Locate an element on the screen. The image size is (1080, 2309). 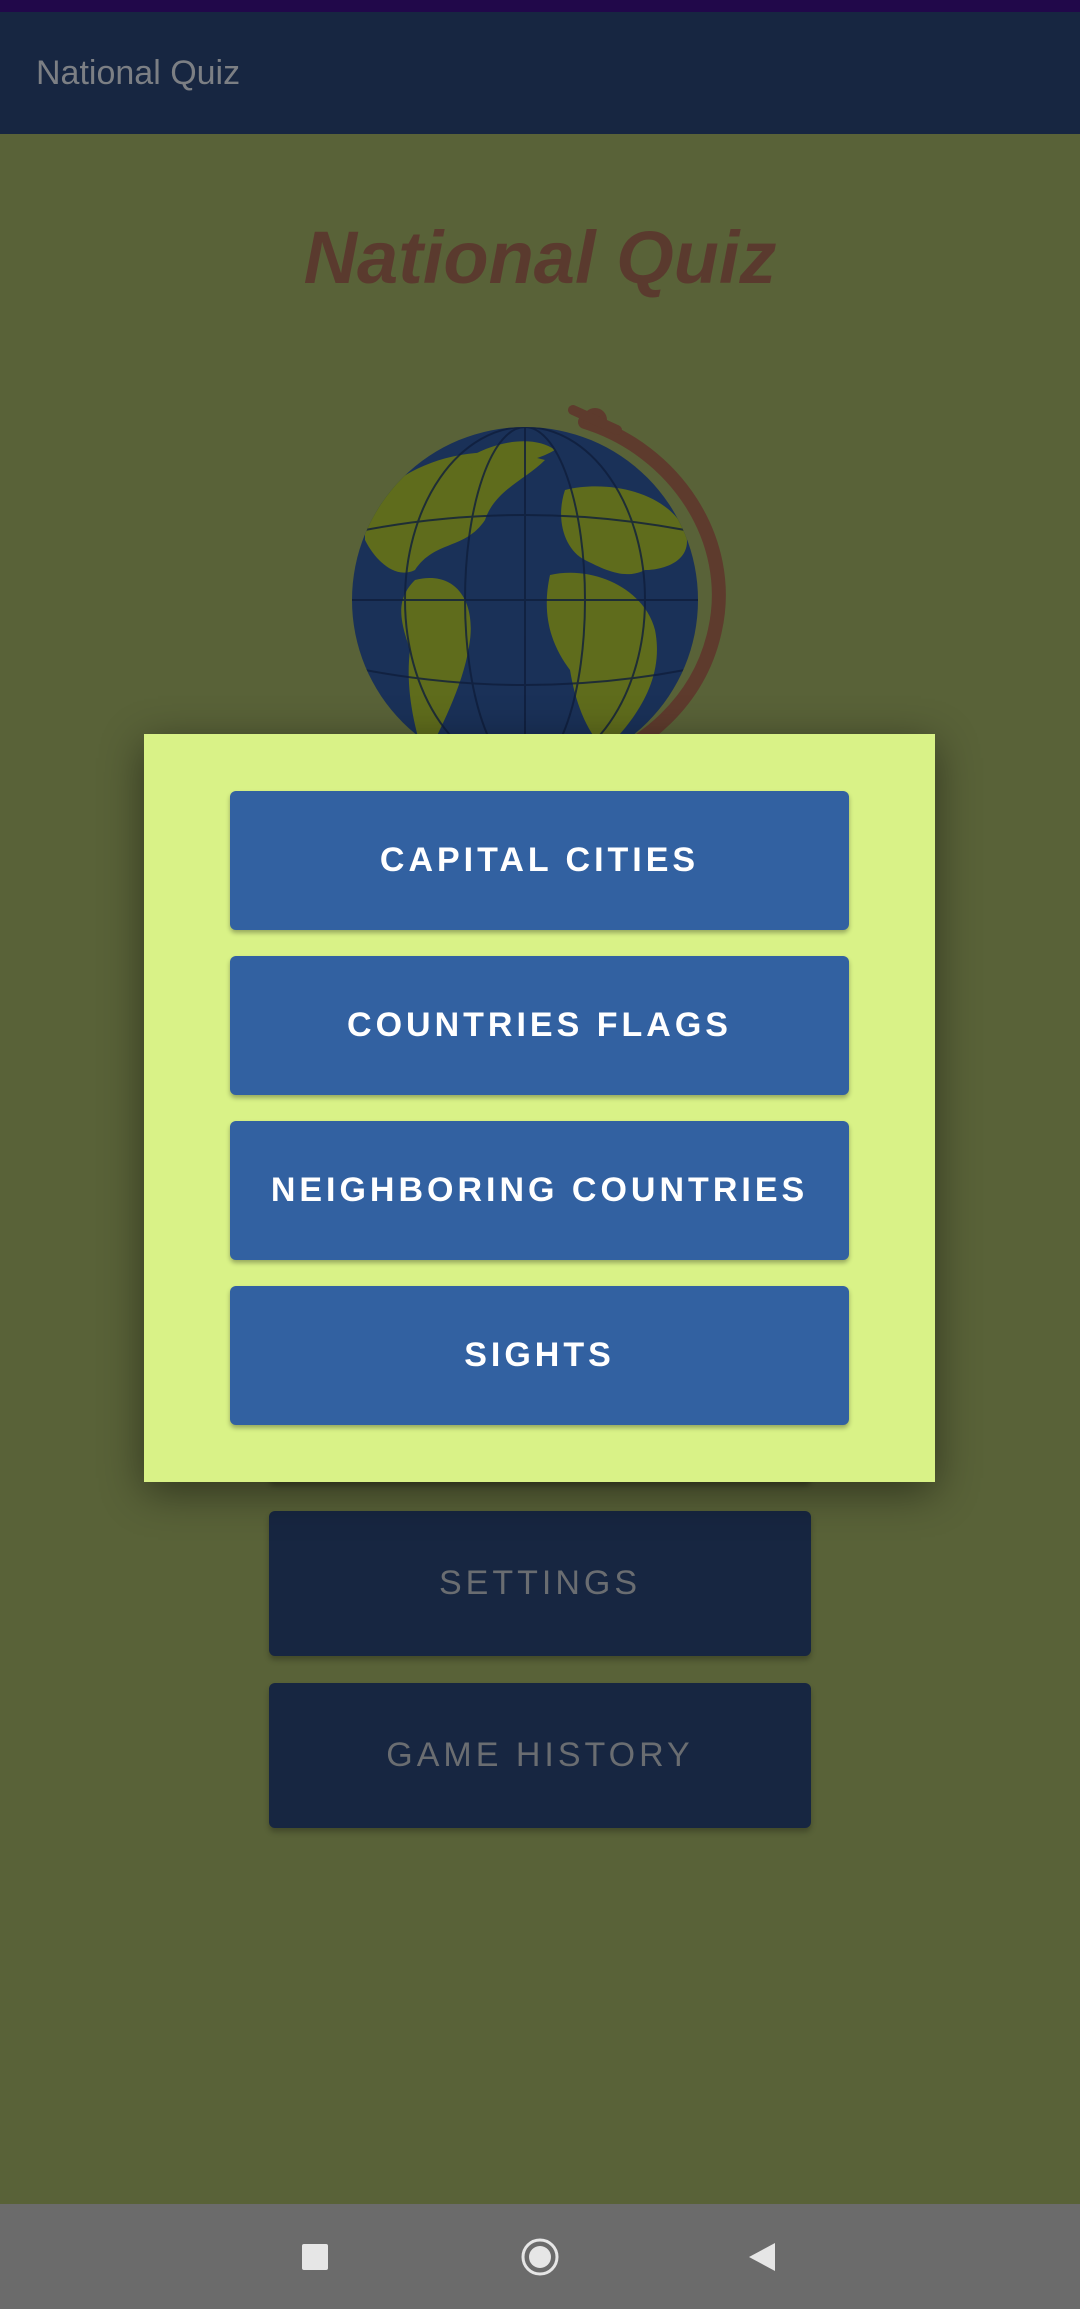
capital-cities-button: CAPITAL CITIES is located at coordinates (539, 860).